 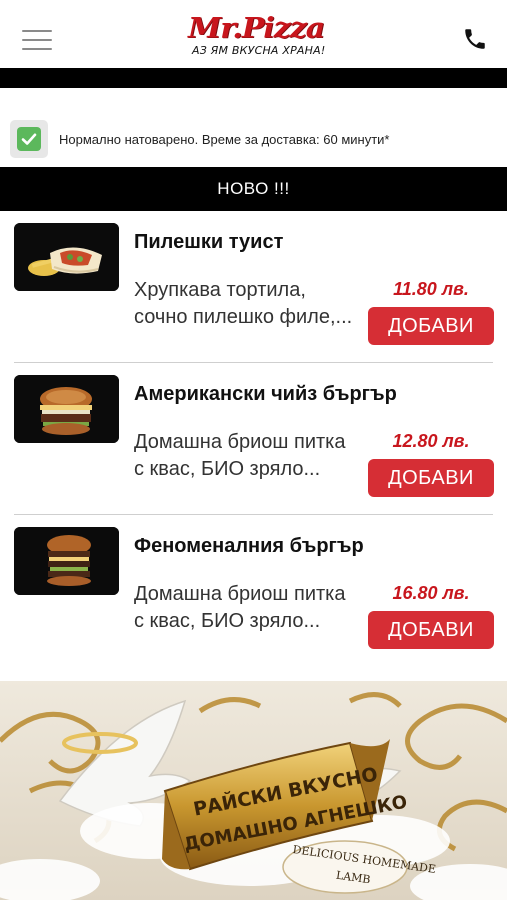 What do you see at coordinates (265, 394) in the screenshot?
I see `product-name: Американски чийз бъргър` at bounding box center [265, 394].